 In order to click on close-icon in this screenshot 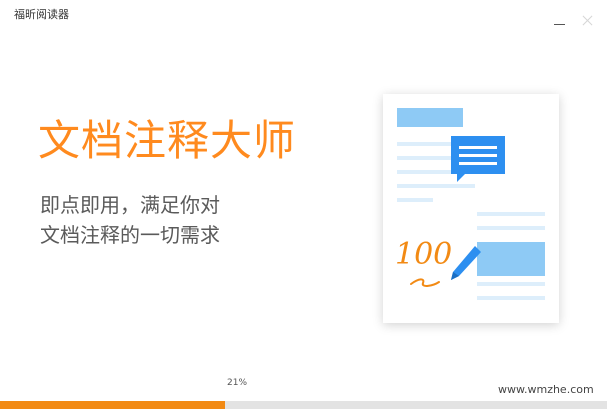, I will do `click(588, 21)`.